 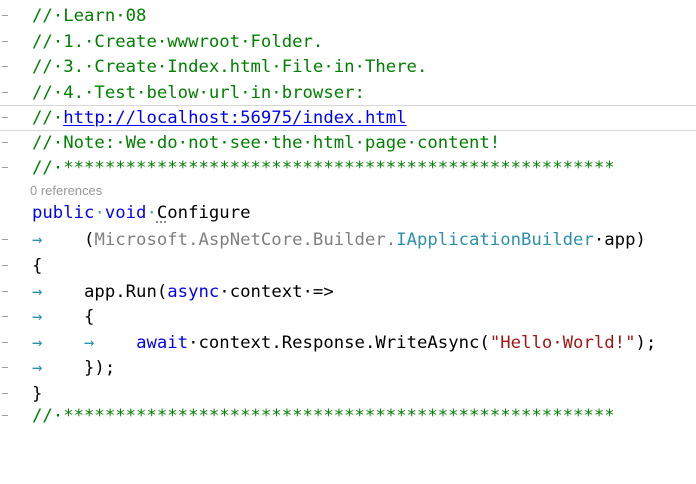 What do you see at coordinates (619, 240) in the screenshot?
I see `parameter-rest: ·app)` at bounding box center [619, 240].